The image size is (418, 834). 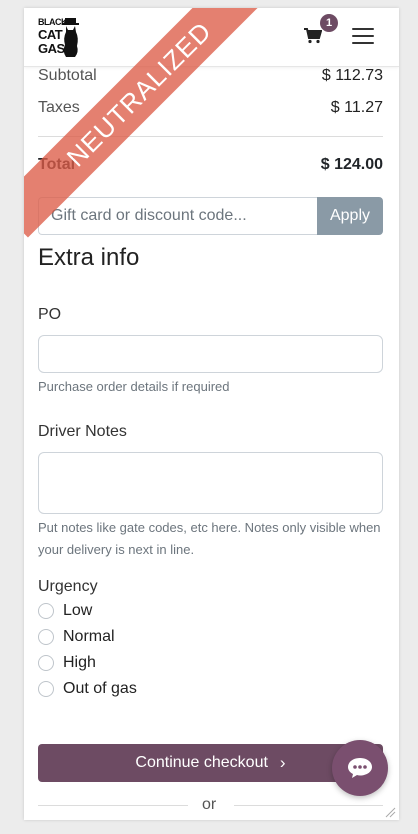 What do you see at coordinates (113, 805) in the screenshot?
I see `or-divider-left` at bounding box center [113, 805].